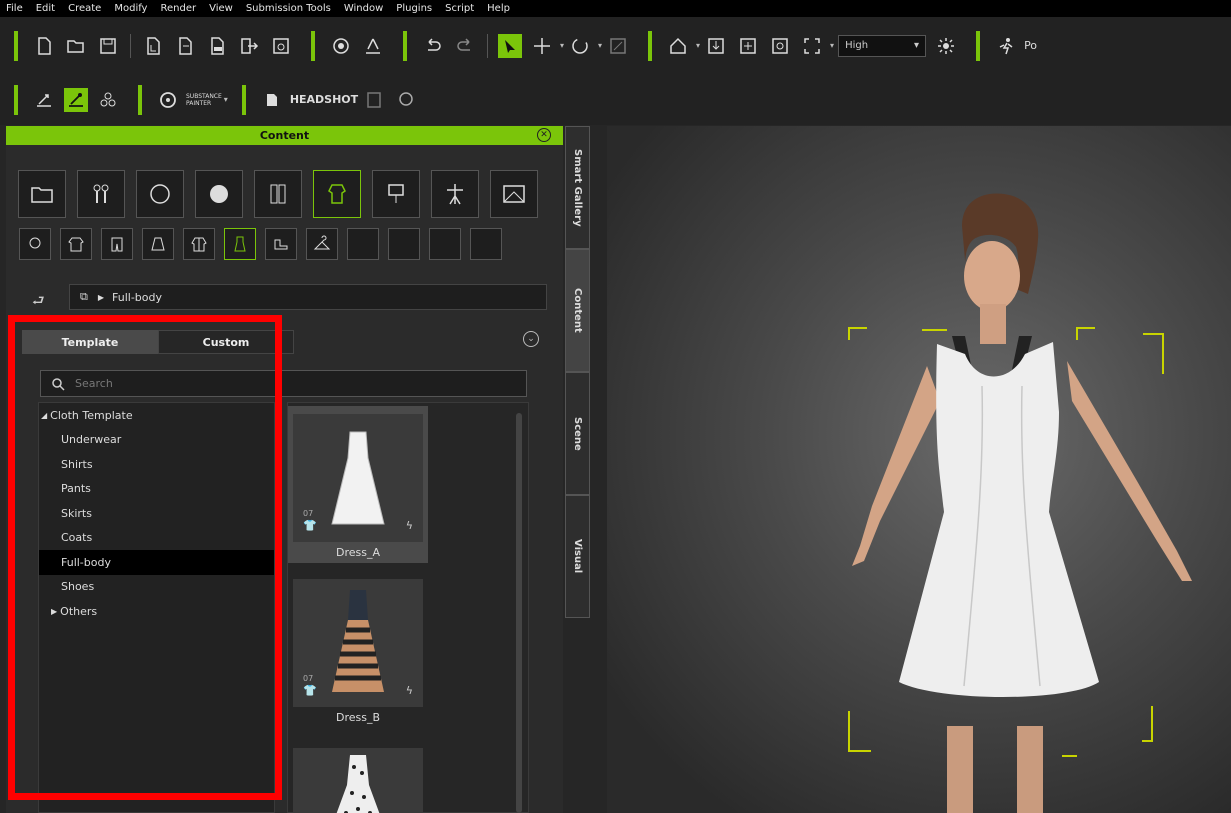 The height and width of the screenshot is (813, 1231). I want to click on category-motion, so click(455, 194).